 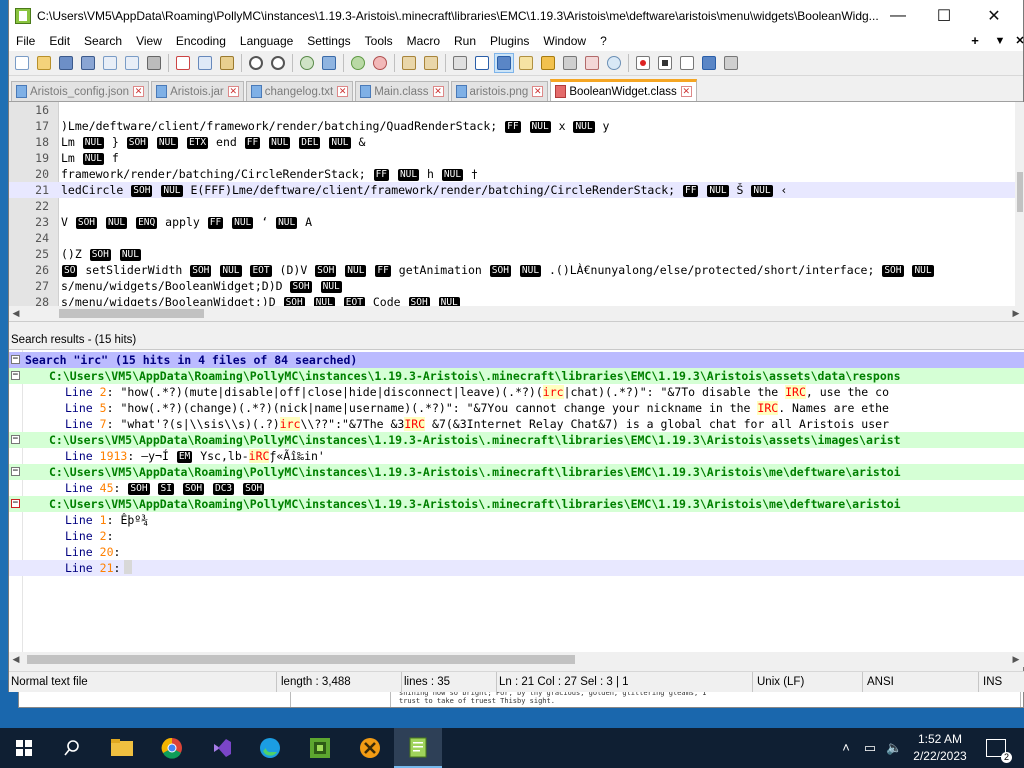 What do you see at coordinates (172, 748) in the screenshot?
I see `chrome-button` at bounding box center [172, 748].